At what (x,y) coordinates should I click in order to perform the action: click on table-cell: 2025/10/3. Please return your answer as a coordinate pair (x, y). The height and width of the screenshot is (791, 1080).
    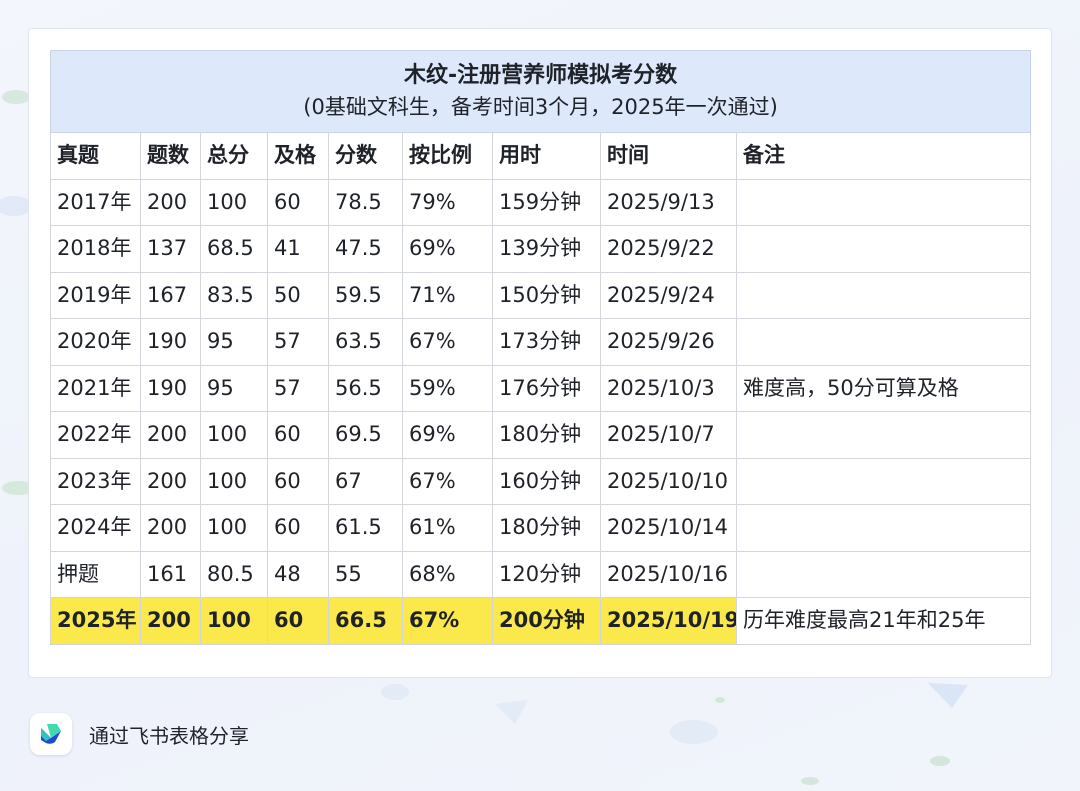
    Looking at the image, I should click on (668, 388).